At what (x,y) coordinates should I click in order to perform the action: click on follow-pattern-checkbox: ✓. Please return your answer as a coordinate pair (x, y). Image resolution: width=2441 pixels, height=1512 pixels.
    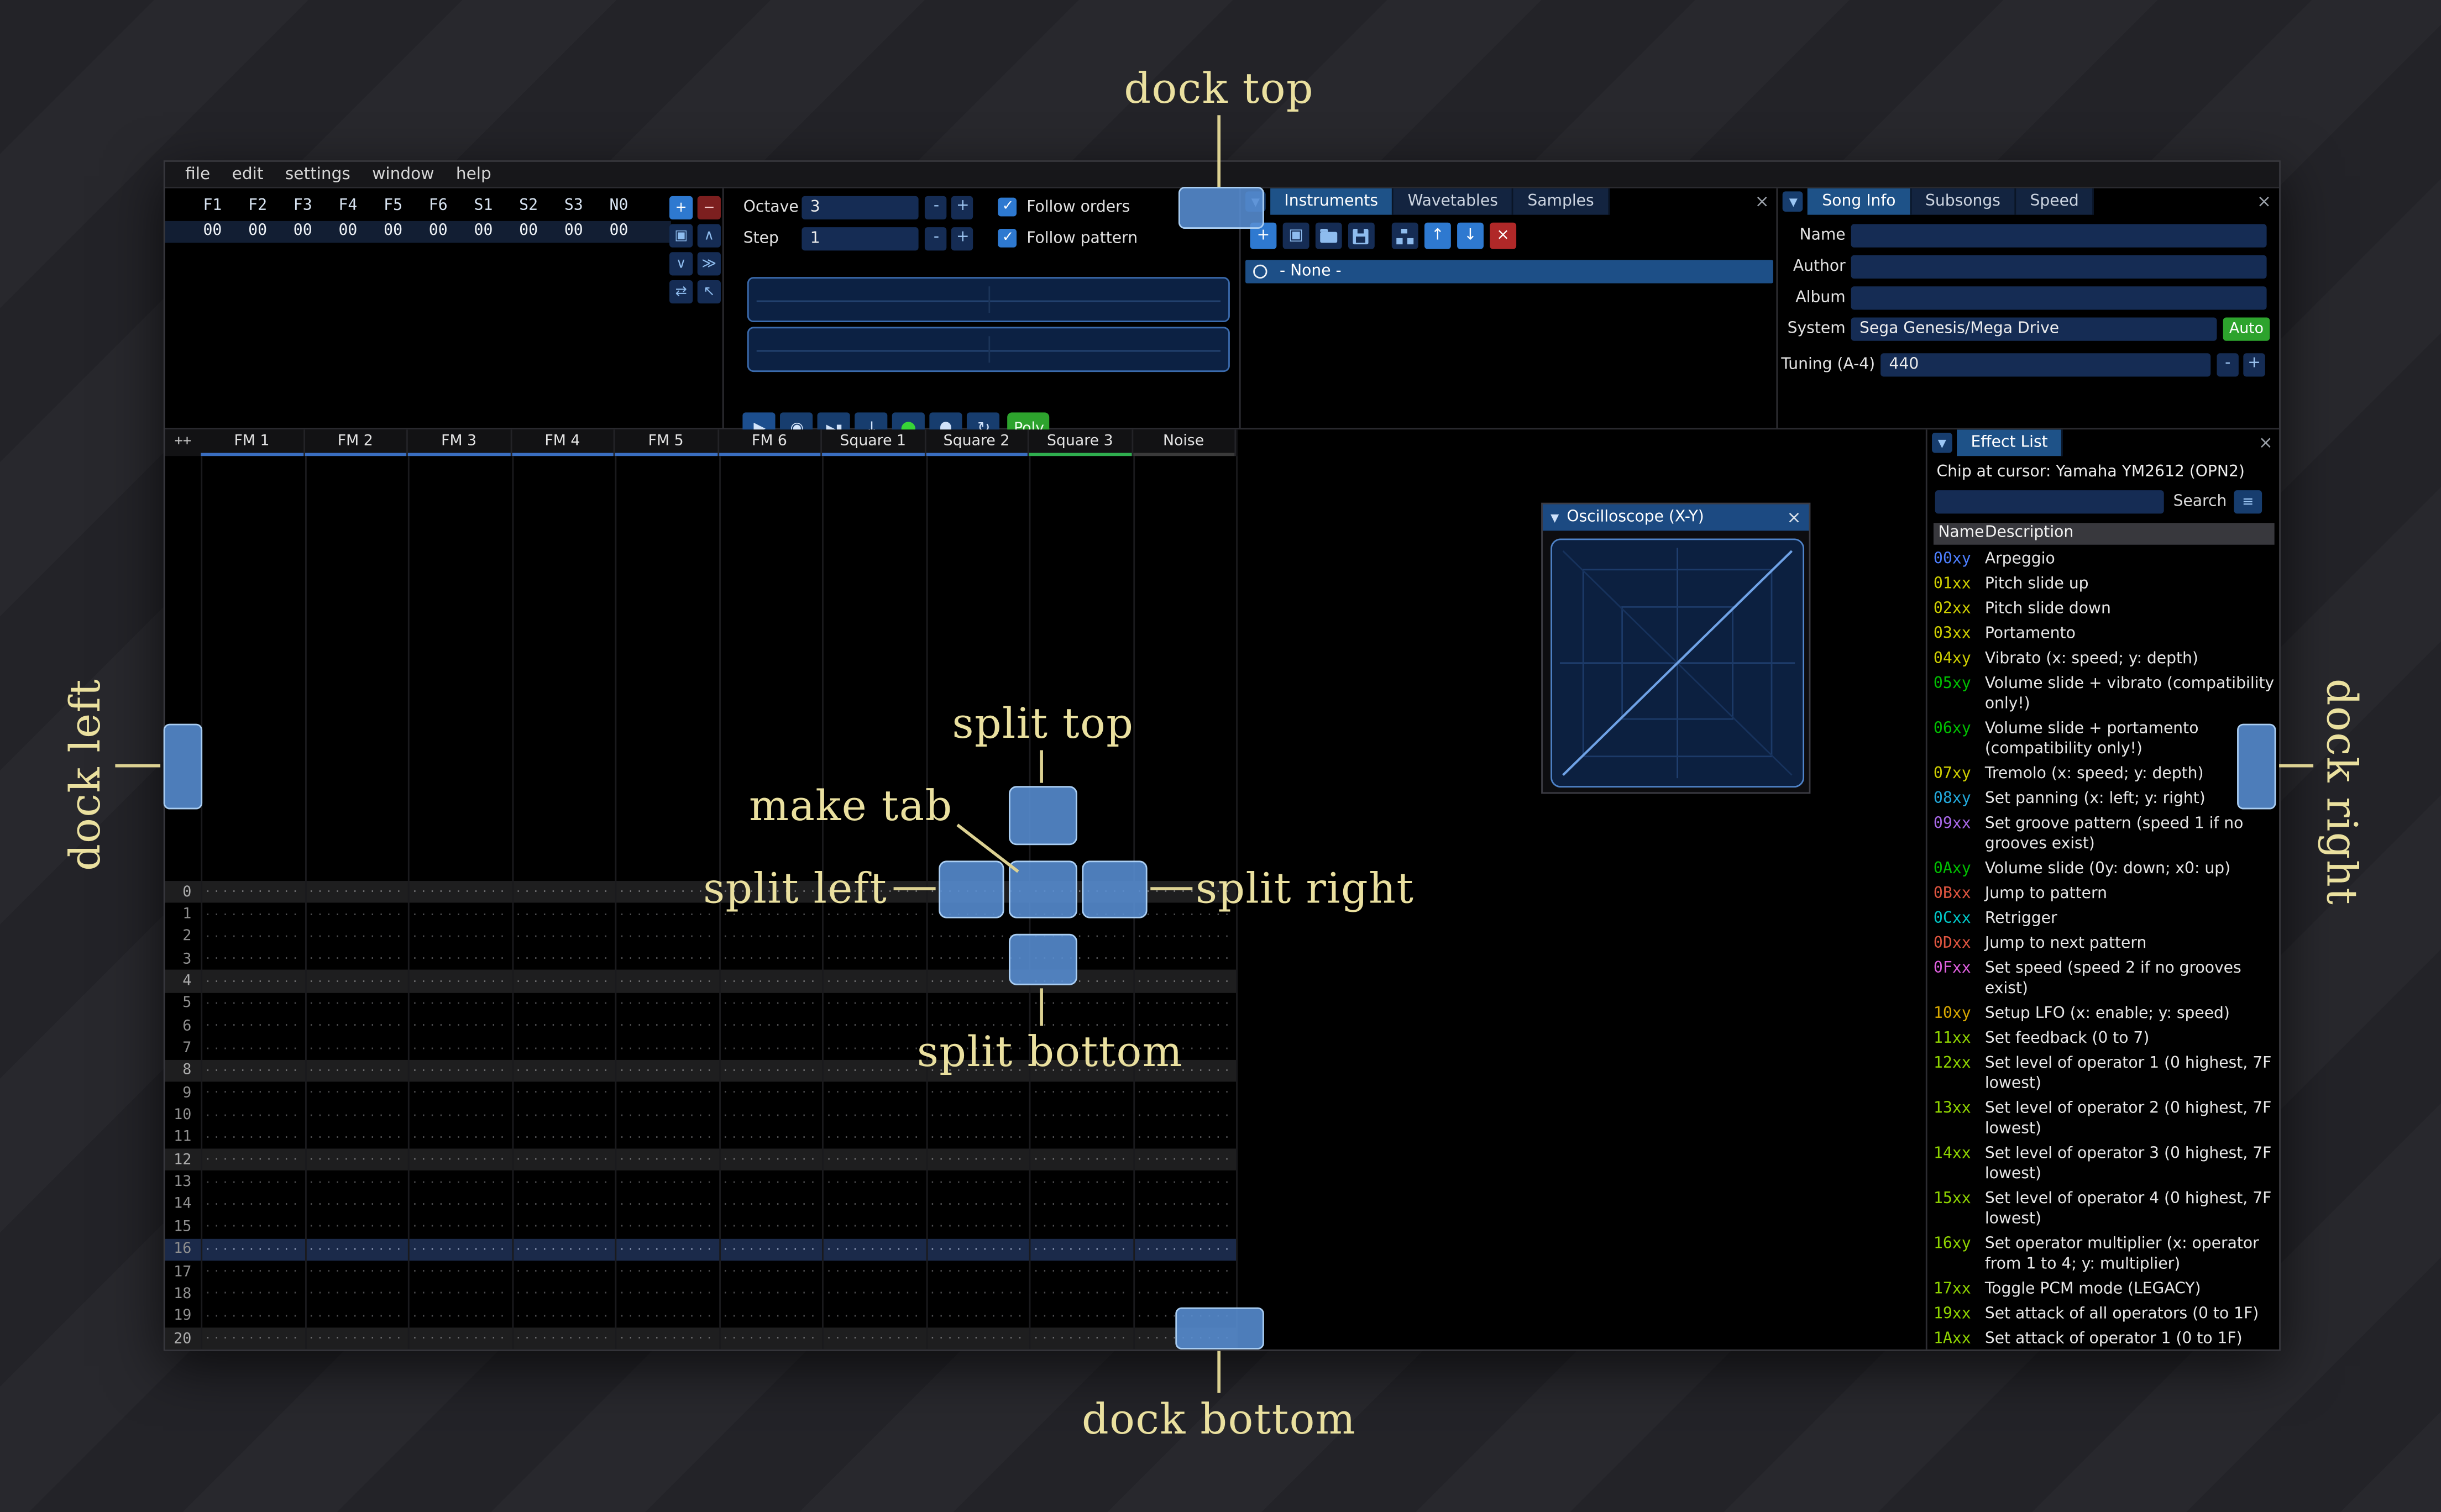
    Looking at the image, I should click on (1008, 238).